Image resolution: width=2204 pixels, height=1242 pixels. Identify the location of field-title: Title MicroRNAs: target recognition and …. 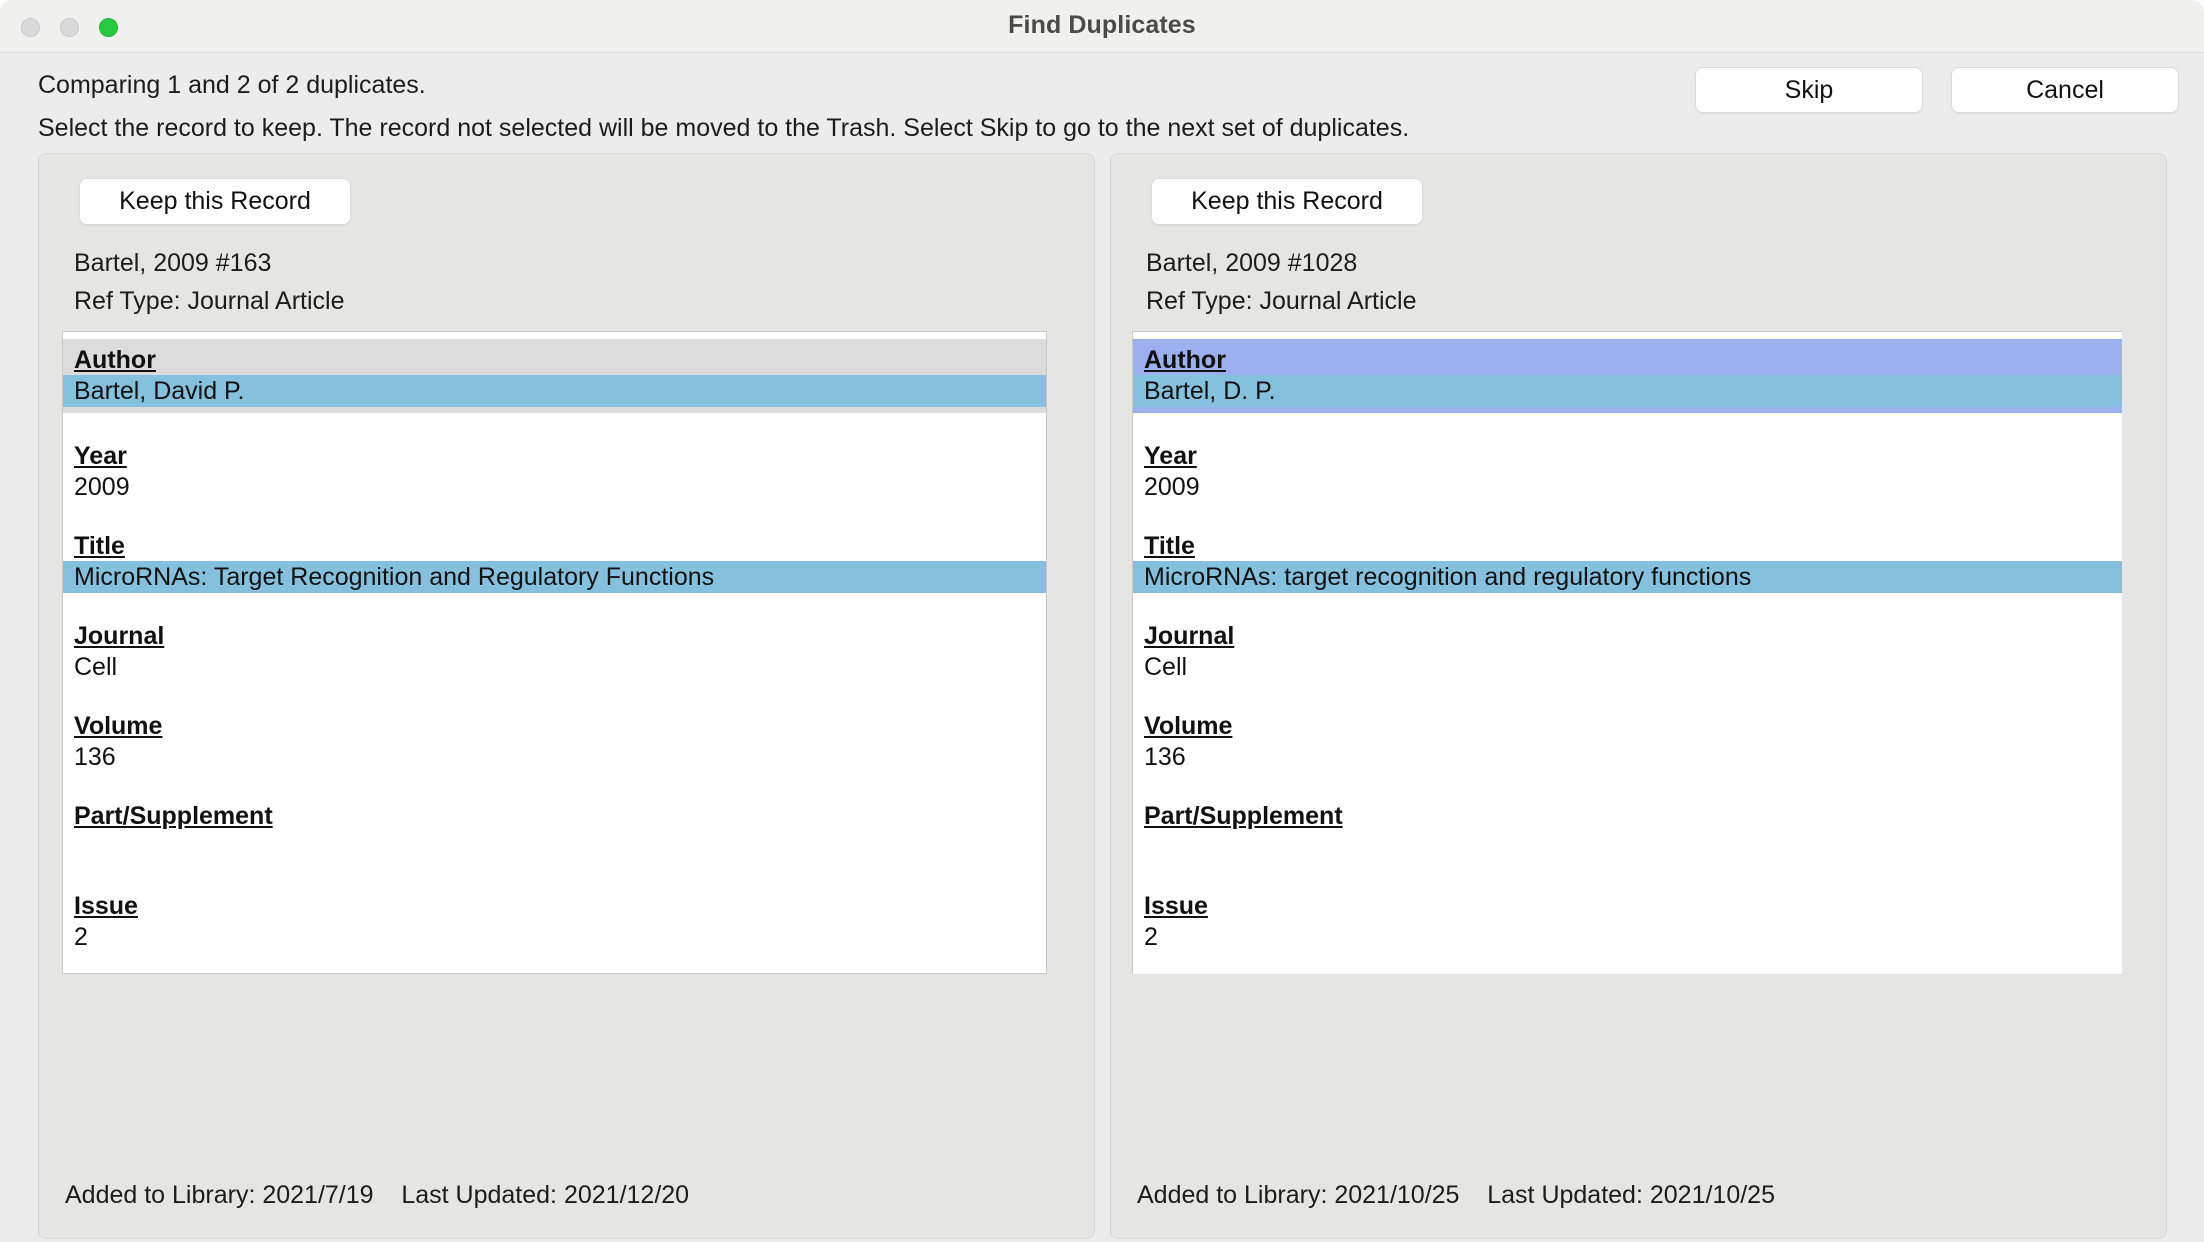
(1627, 562).